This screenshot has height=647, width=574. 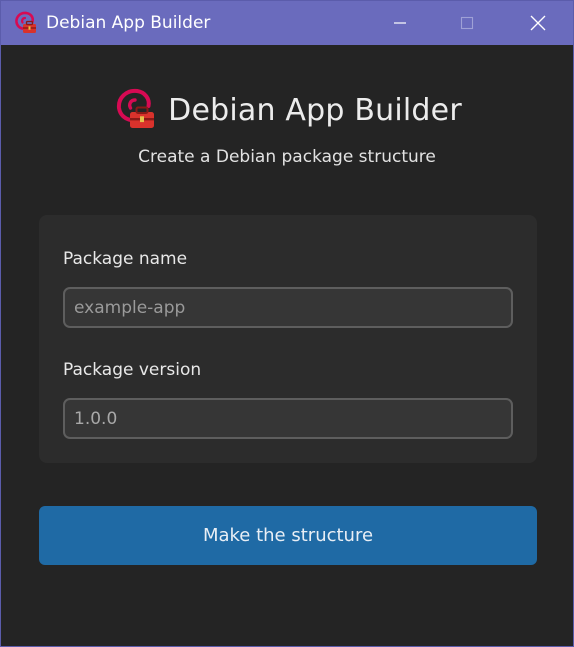 I want to click on title-bar: Debian App Builder, so click(x=287, y=23).